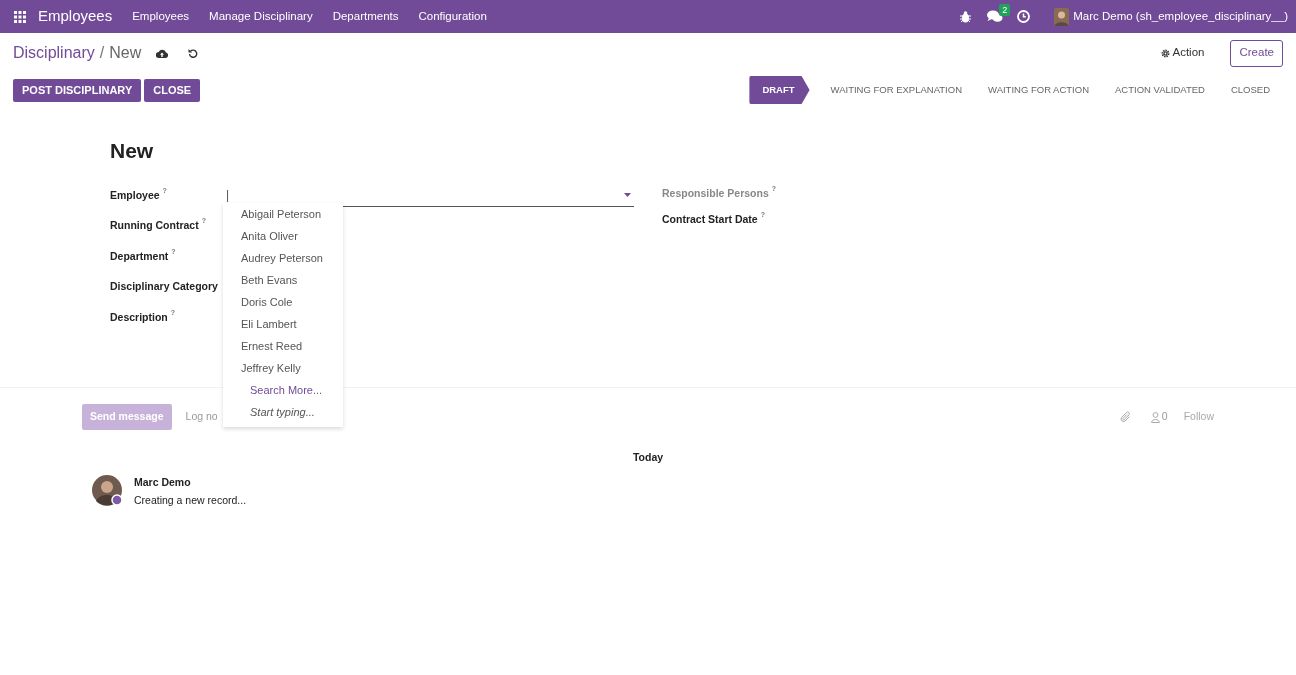 This screenshot has height=675, width=1296. Describe the element at coordinates (107, 490) in the screenshot. I see `author-avatar-icon` at that location.